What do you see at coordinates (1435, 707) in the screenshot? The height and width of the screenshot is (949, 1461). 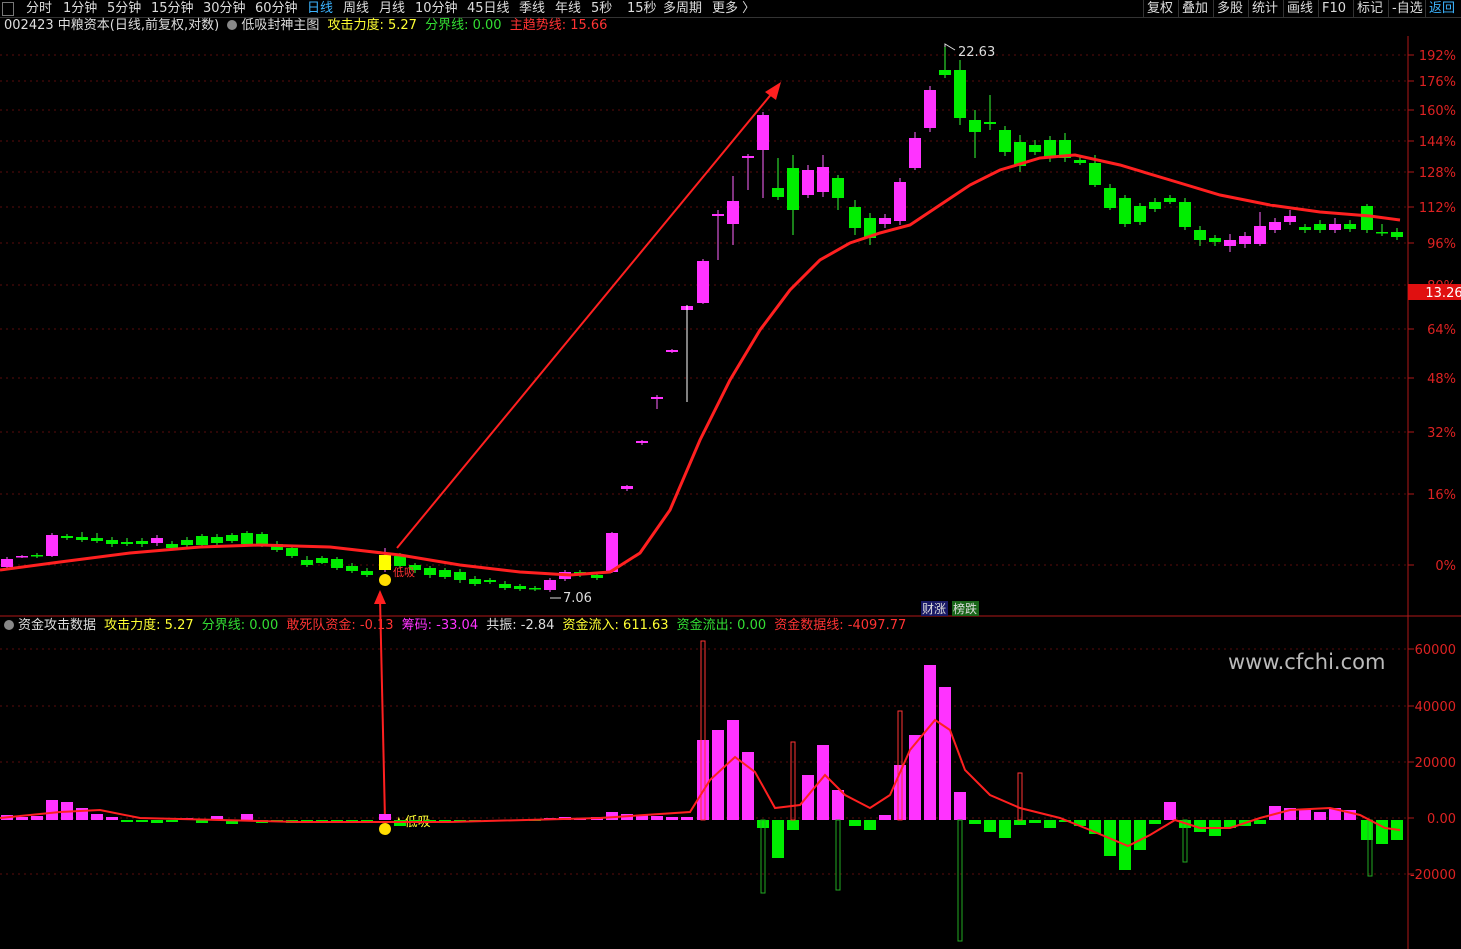 I see `sub-axis-label-1: 40000` at bounding box center [1435, 707].